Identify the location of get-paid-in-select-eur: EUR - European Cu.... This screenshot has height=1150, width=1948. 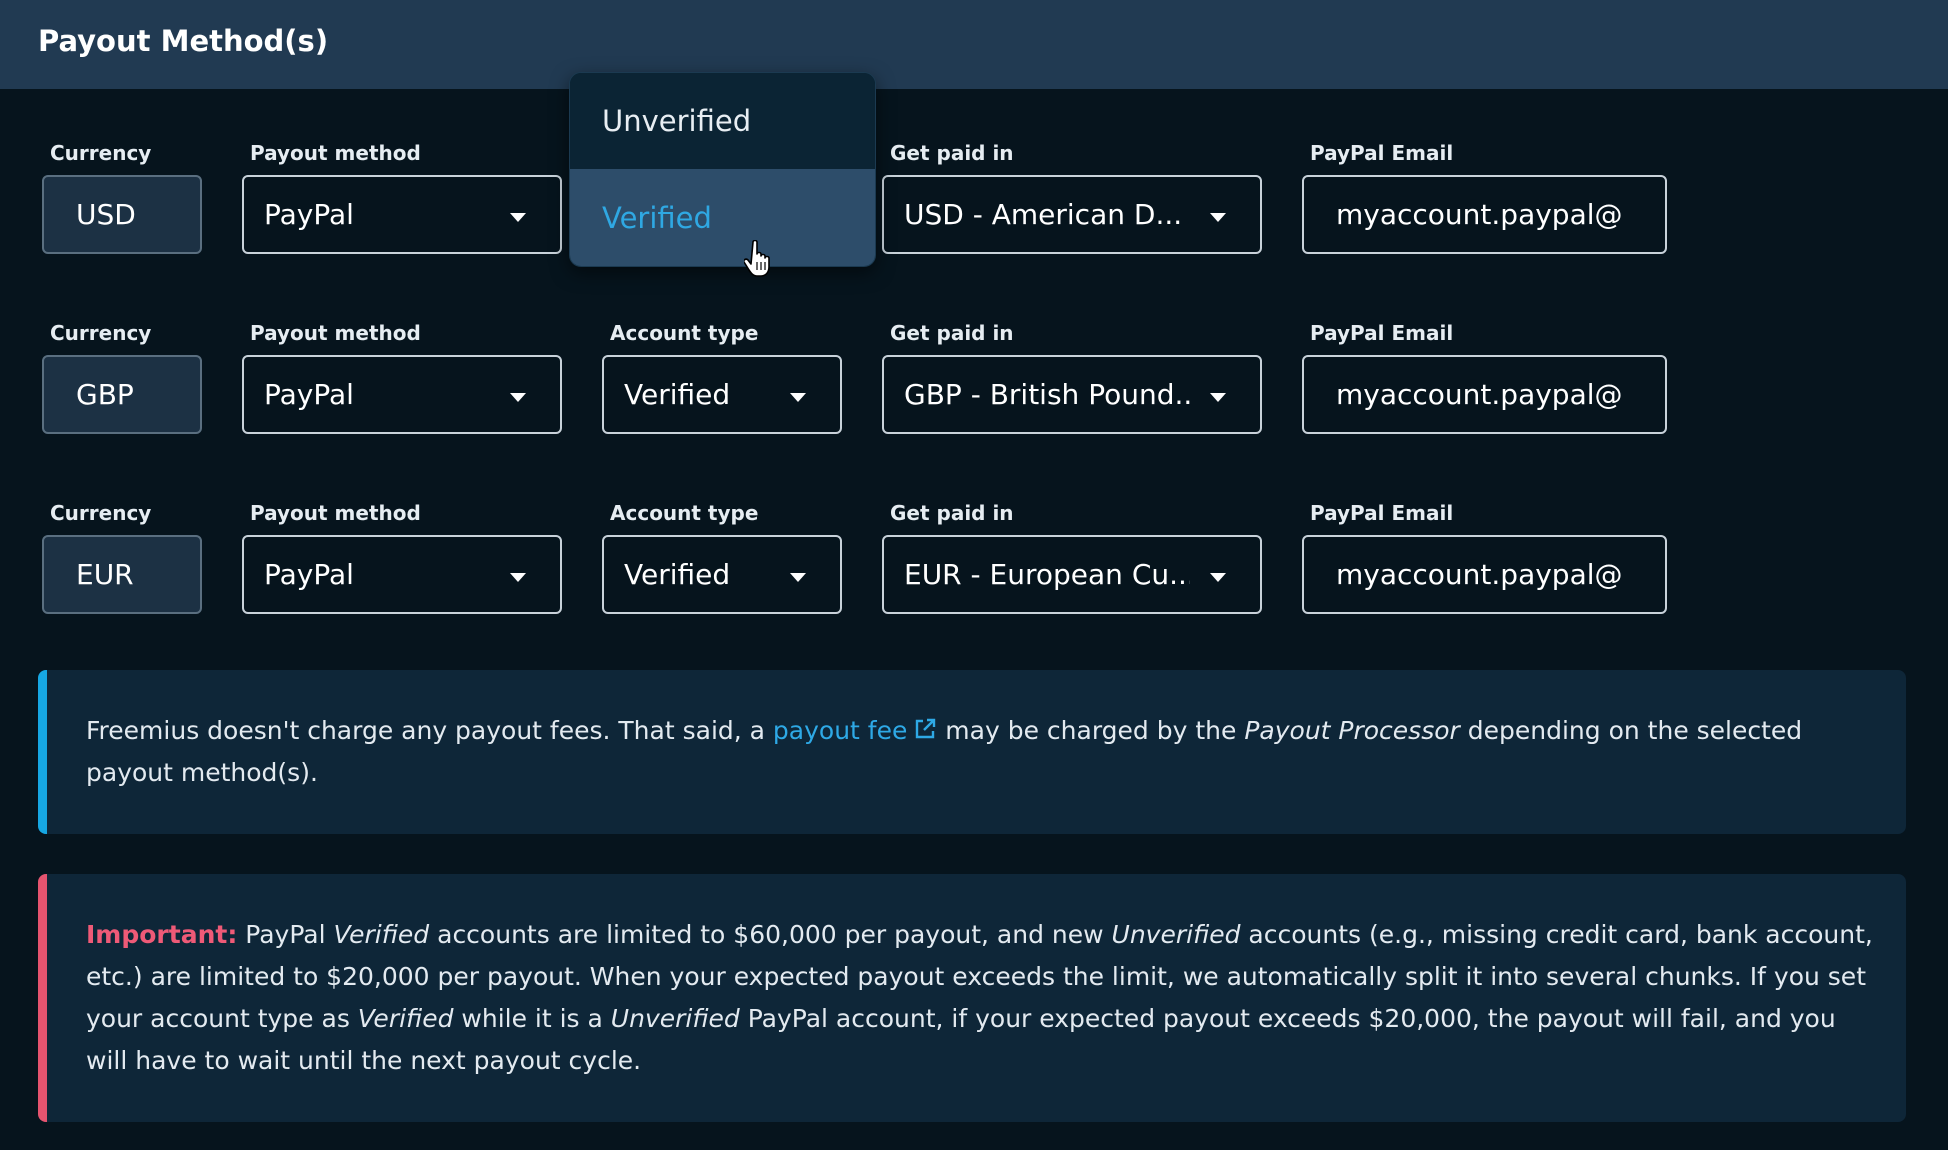
(1072, 574).